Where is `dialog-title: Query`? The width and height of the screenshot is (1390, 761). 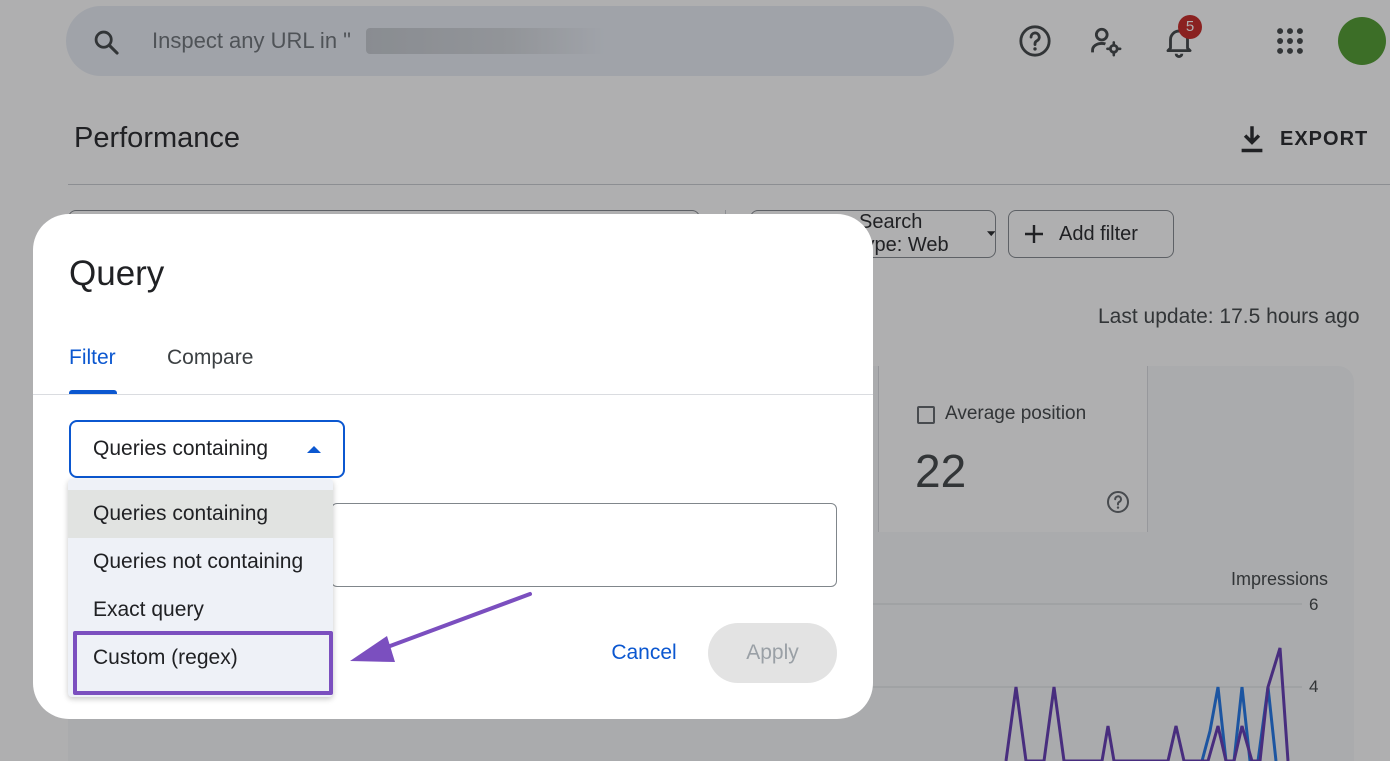 dialog-title: Query is located at coordinates (117, 273).